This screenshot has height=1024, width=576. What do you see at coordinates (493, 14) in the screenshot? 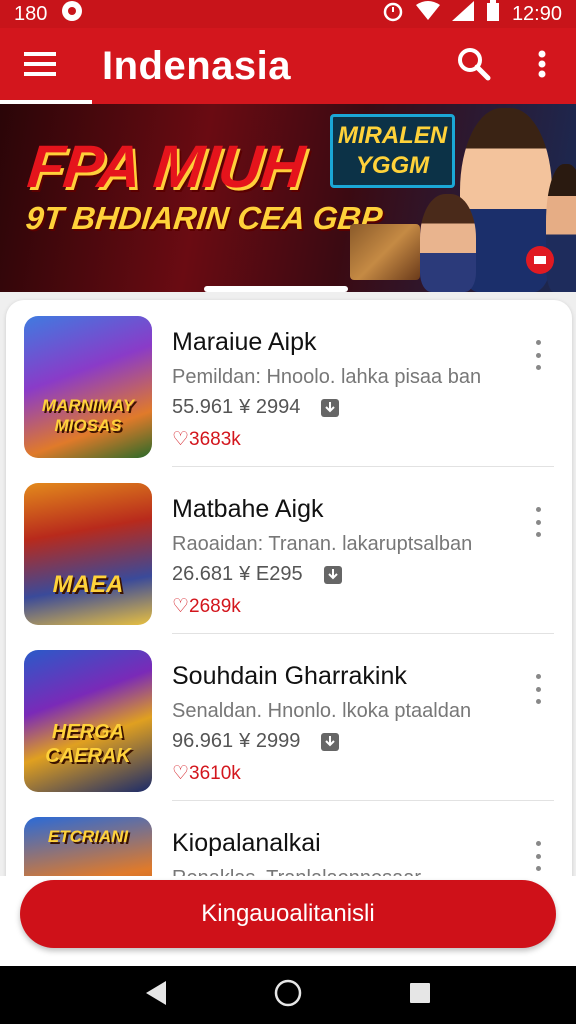
I see `battery-icon` at bounding box center [493, 14].